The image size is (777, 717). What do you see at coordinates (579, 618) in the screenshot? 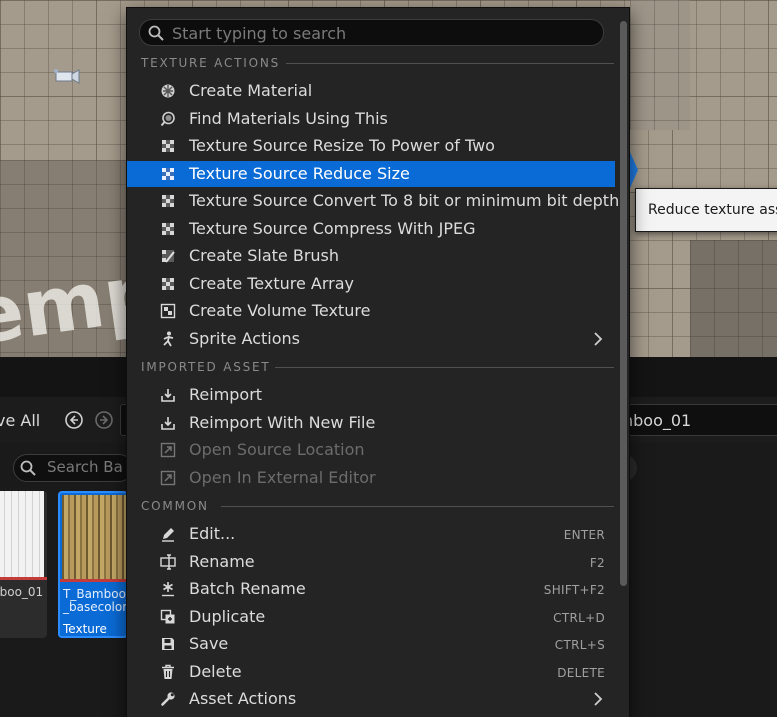
I see `menu-item-shortcut: CTRL+D` at bounding box center [579, 618].